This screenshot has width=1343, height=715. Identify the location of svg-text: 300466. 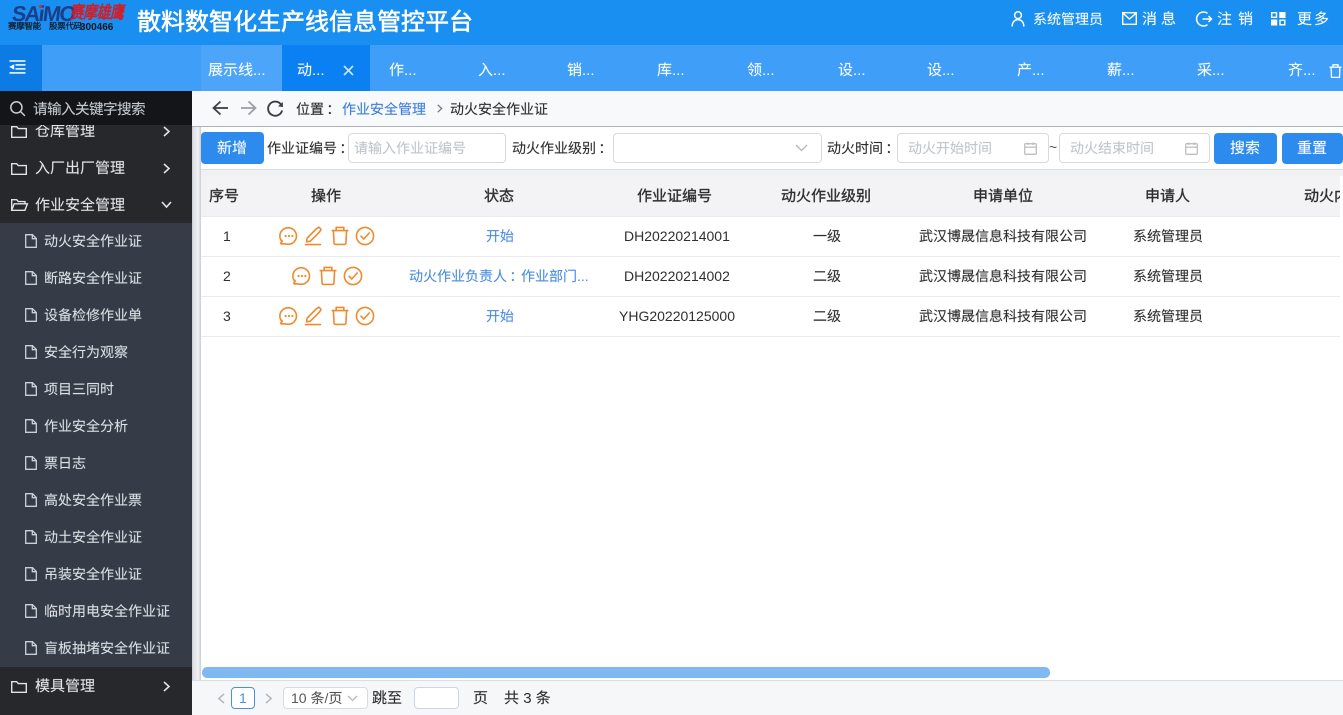
(97, 27).